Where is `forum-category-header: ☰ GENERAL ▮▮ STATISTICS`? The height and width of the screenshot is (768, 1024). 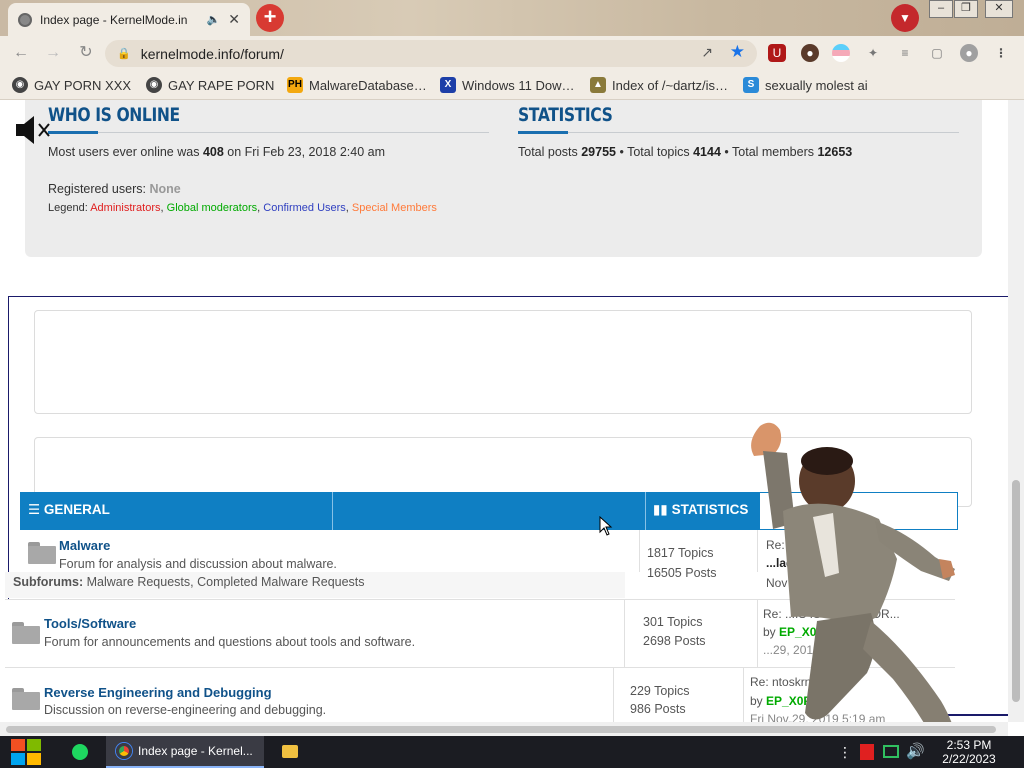 forum-category-header: ☰ GENERAL ▮▮ STATISTICS is located at coordinates (390, 511).